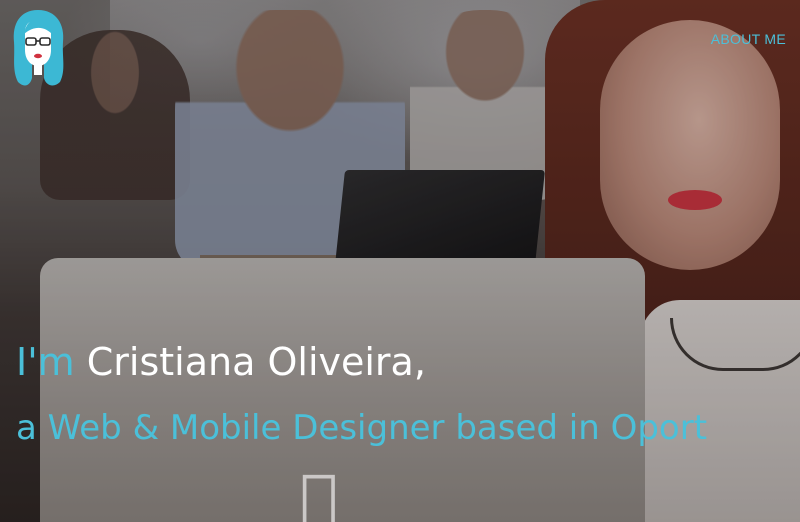 This screenshot has width=800, height=522. What do you see at coordinates (45, 362) in the screenshot?
I see `greeting-text: I'm` at bounding box center [45, 362].